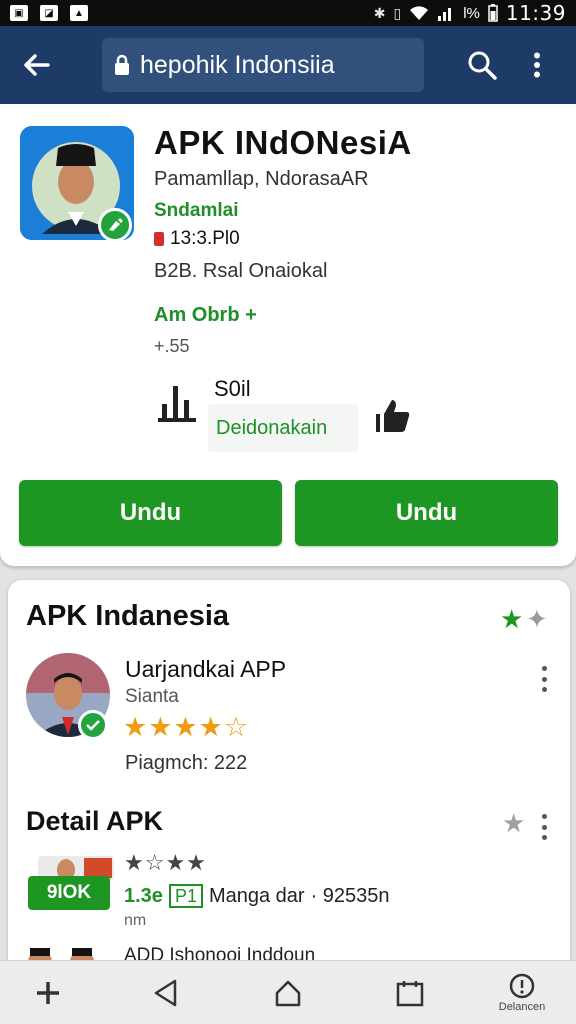  I want to click on item-rating-stars: ★★★★☆, so click(186, 727).